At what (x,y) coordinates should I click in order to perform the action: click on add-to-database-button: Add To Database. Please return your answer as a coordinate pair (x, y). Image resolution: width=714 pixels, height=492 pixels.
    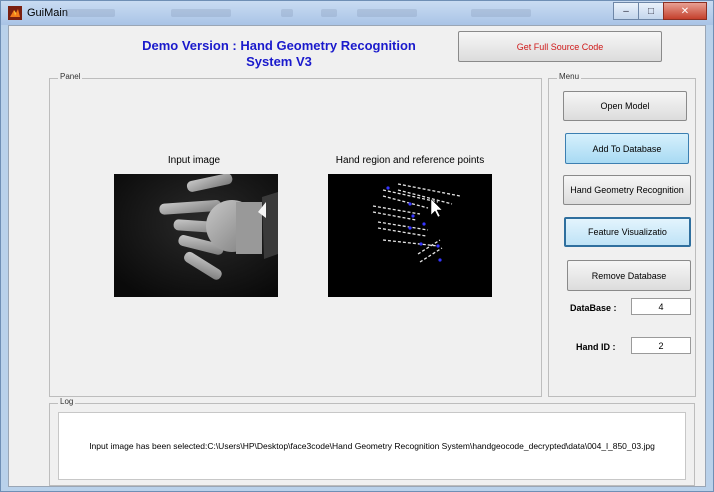
    Looking at the image, I should click on (627, 148).